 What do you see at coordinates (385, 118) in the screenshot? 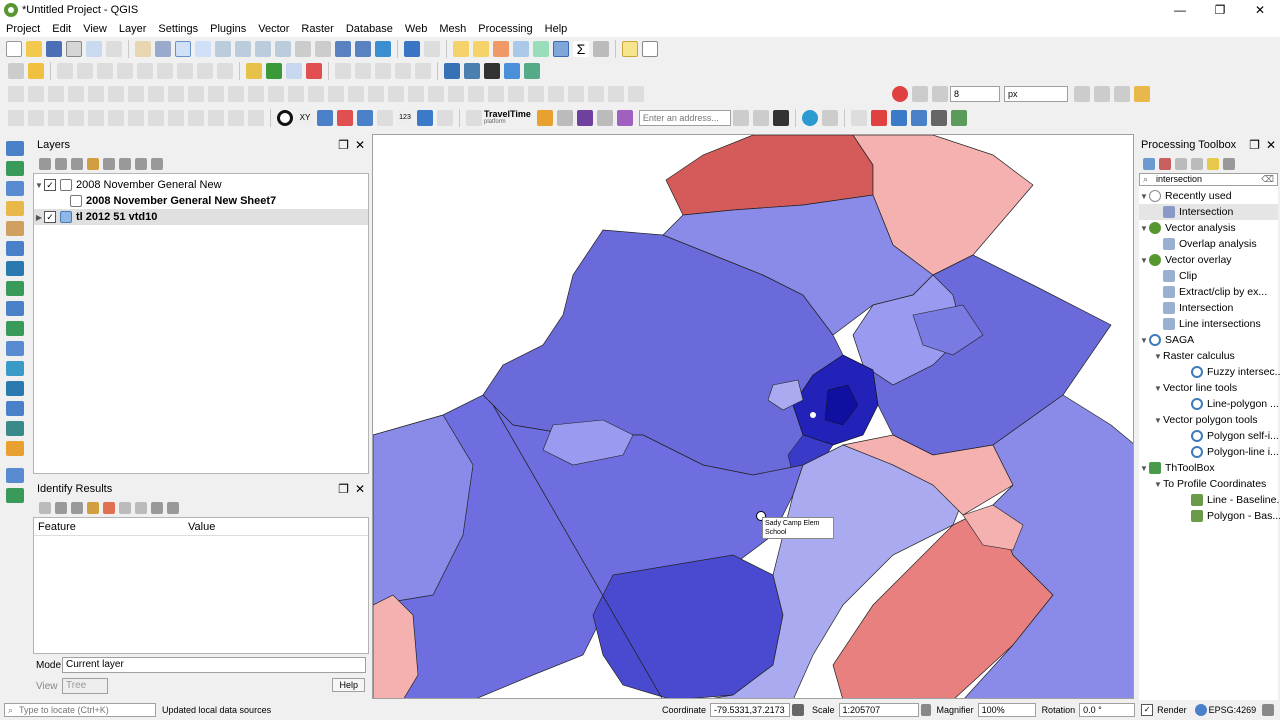
I see `ruler-icon` at bounding box center [385, 118].